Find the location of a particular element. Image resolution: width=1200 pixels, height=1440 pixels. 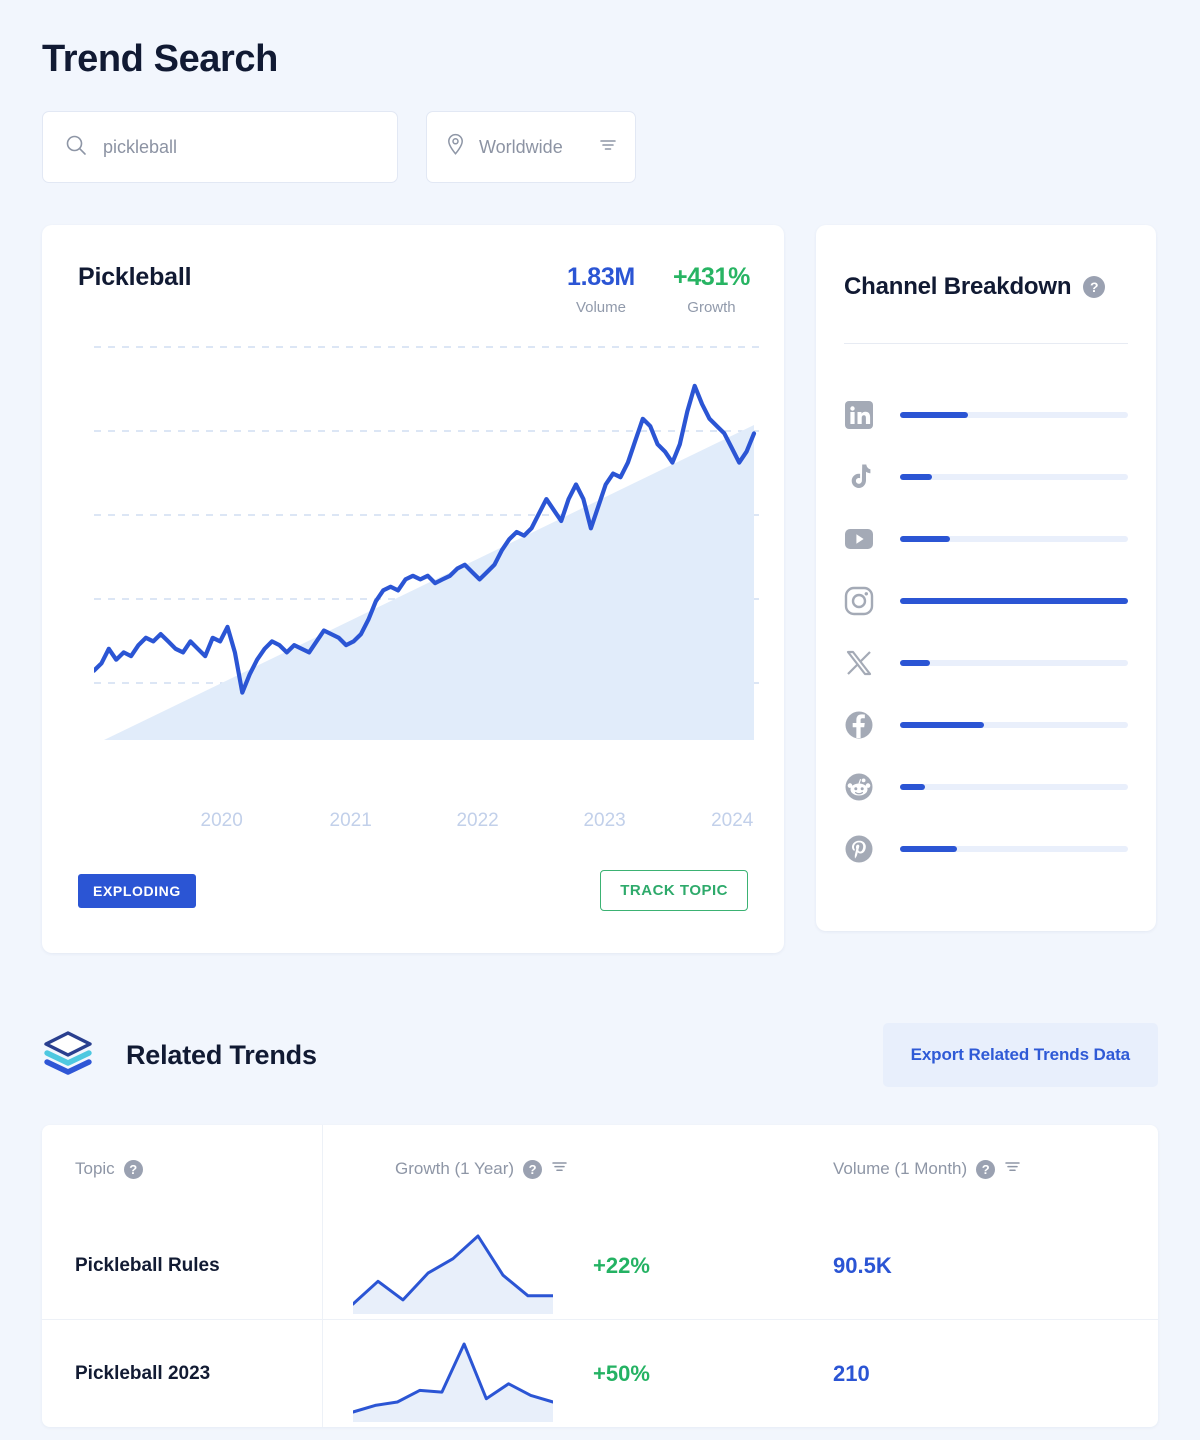

topic-cell: Pickleball Rules is located at coordinates (182, 1266).